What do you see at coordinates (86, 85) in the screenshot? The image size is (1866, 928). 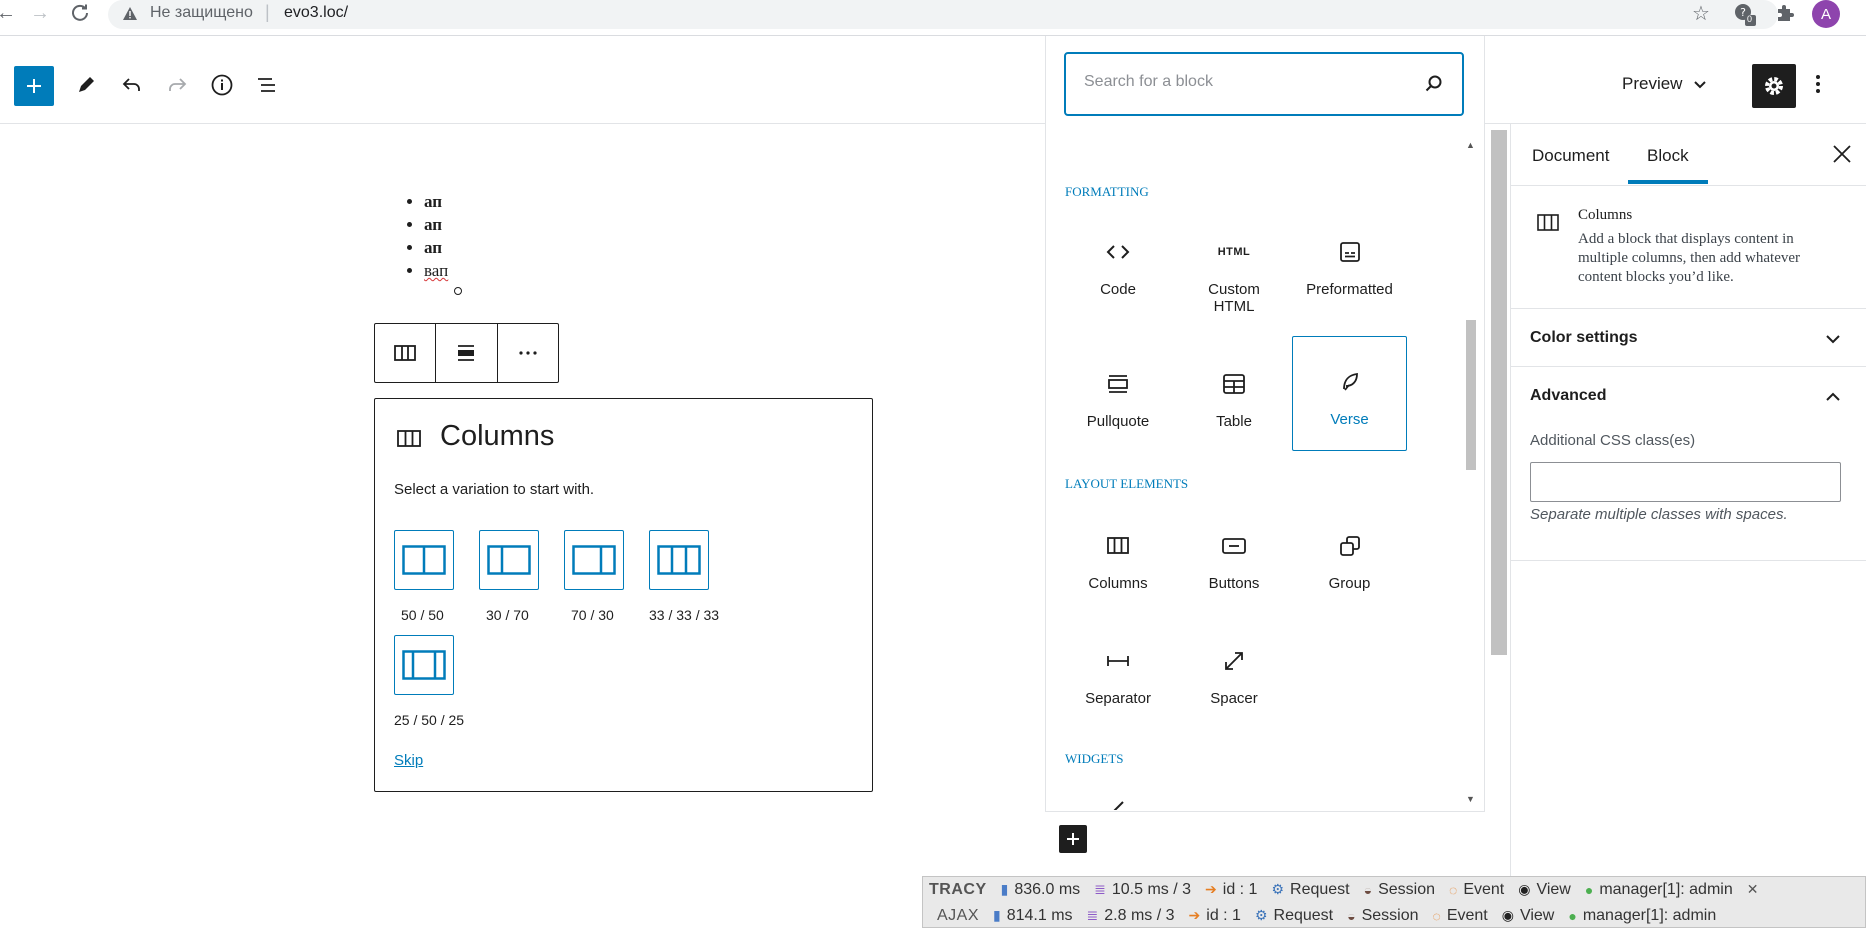 I see `edit-mode-button` at bounding box center [86, 85].